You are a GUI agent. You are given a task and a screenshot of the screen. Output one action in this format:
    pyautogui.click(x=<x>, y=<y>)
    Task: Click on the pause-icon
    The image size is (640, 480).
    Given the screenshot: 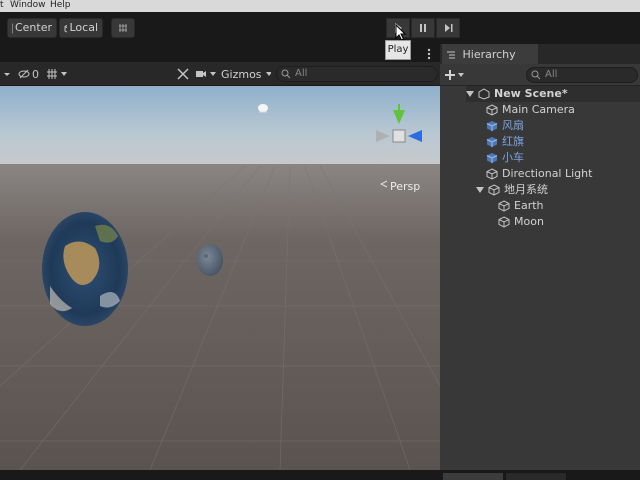 What is the action you would take?
    pyautogui.click(x=423, y=28)
    